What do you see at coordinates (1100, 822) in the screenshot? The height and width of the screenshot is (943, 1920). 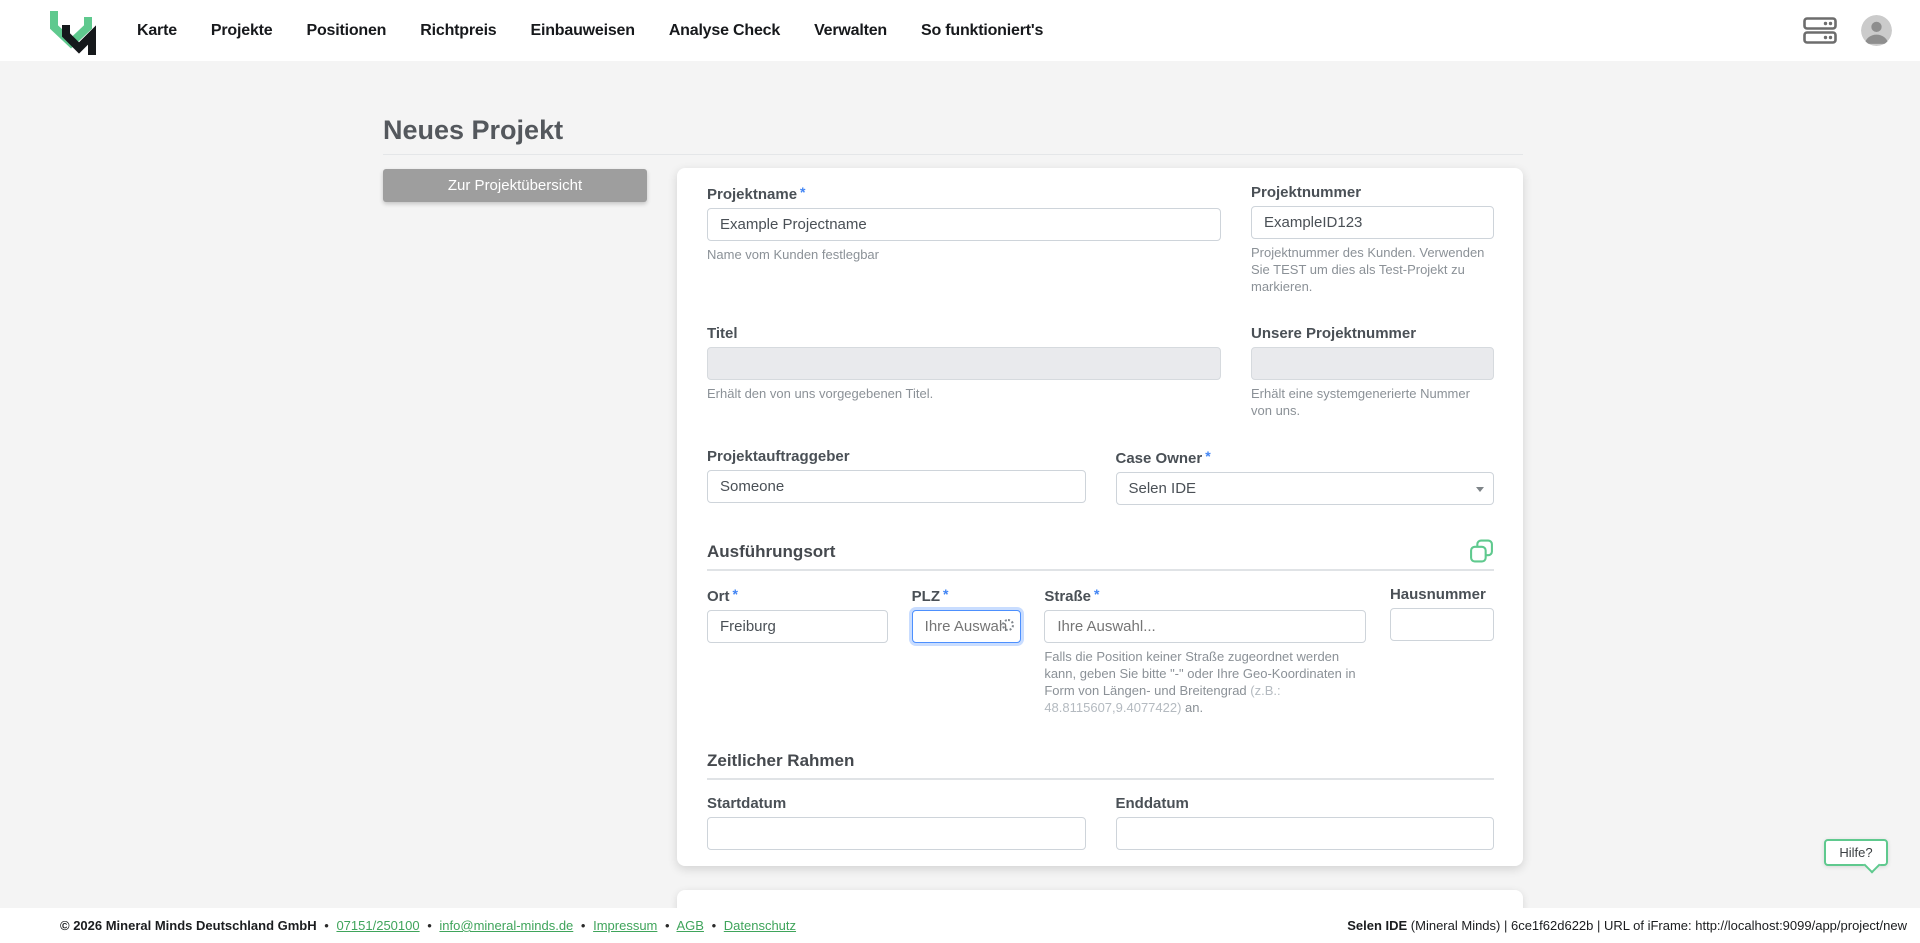 I see `form-row-dates: Startdatum Enddatum` at bounding box center [1100, 822].